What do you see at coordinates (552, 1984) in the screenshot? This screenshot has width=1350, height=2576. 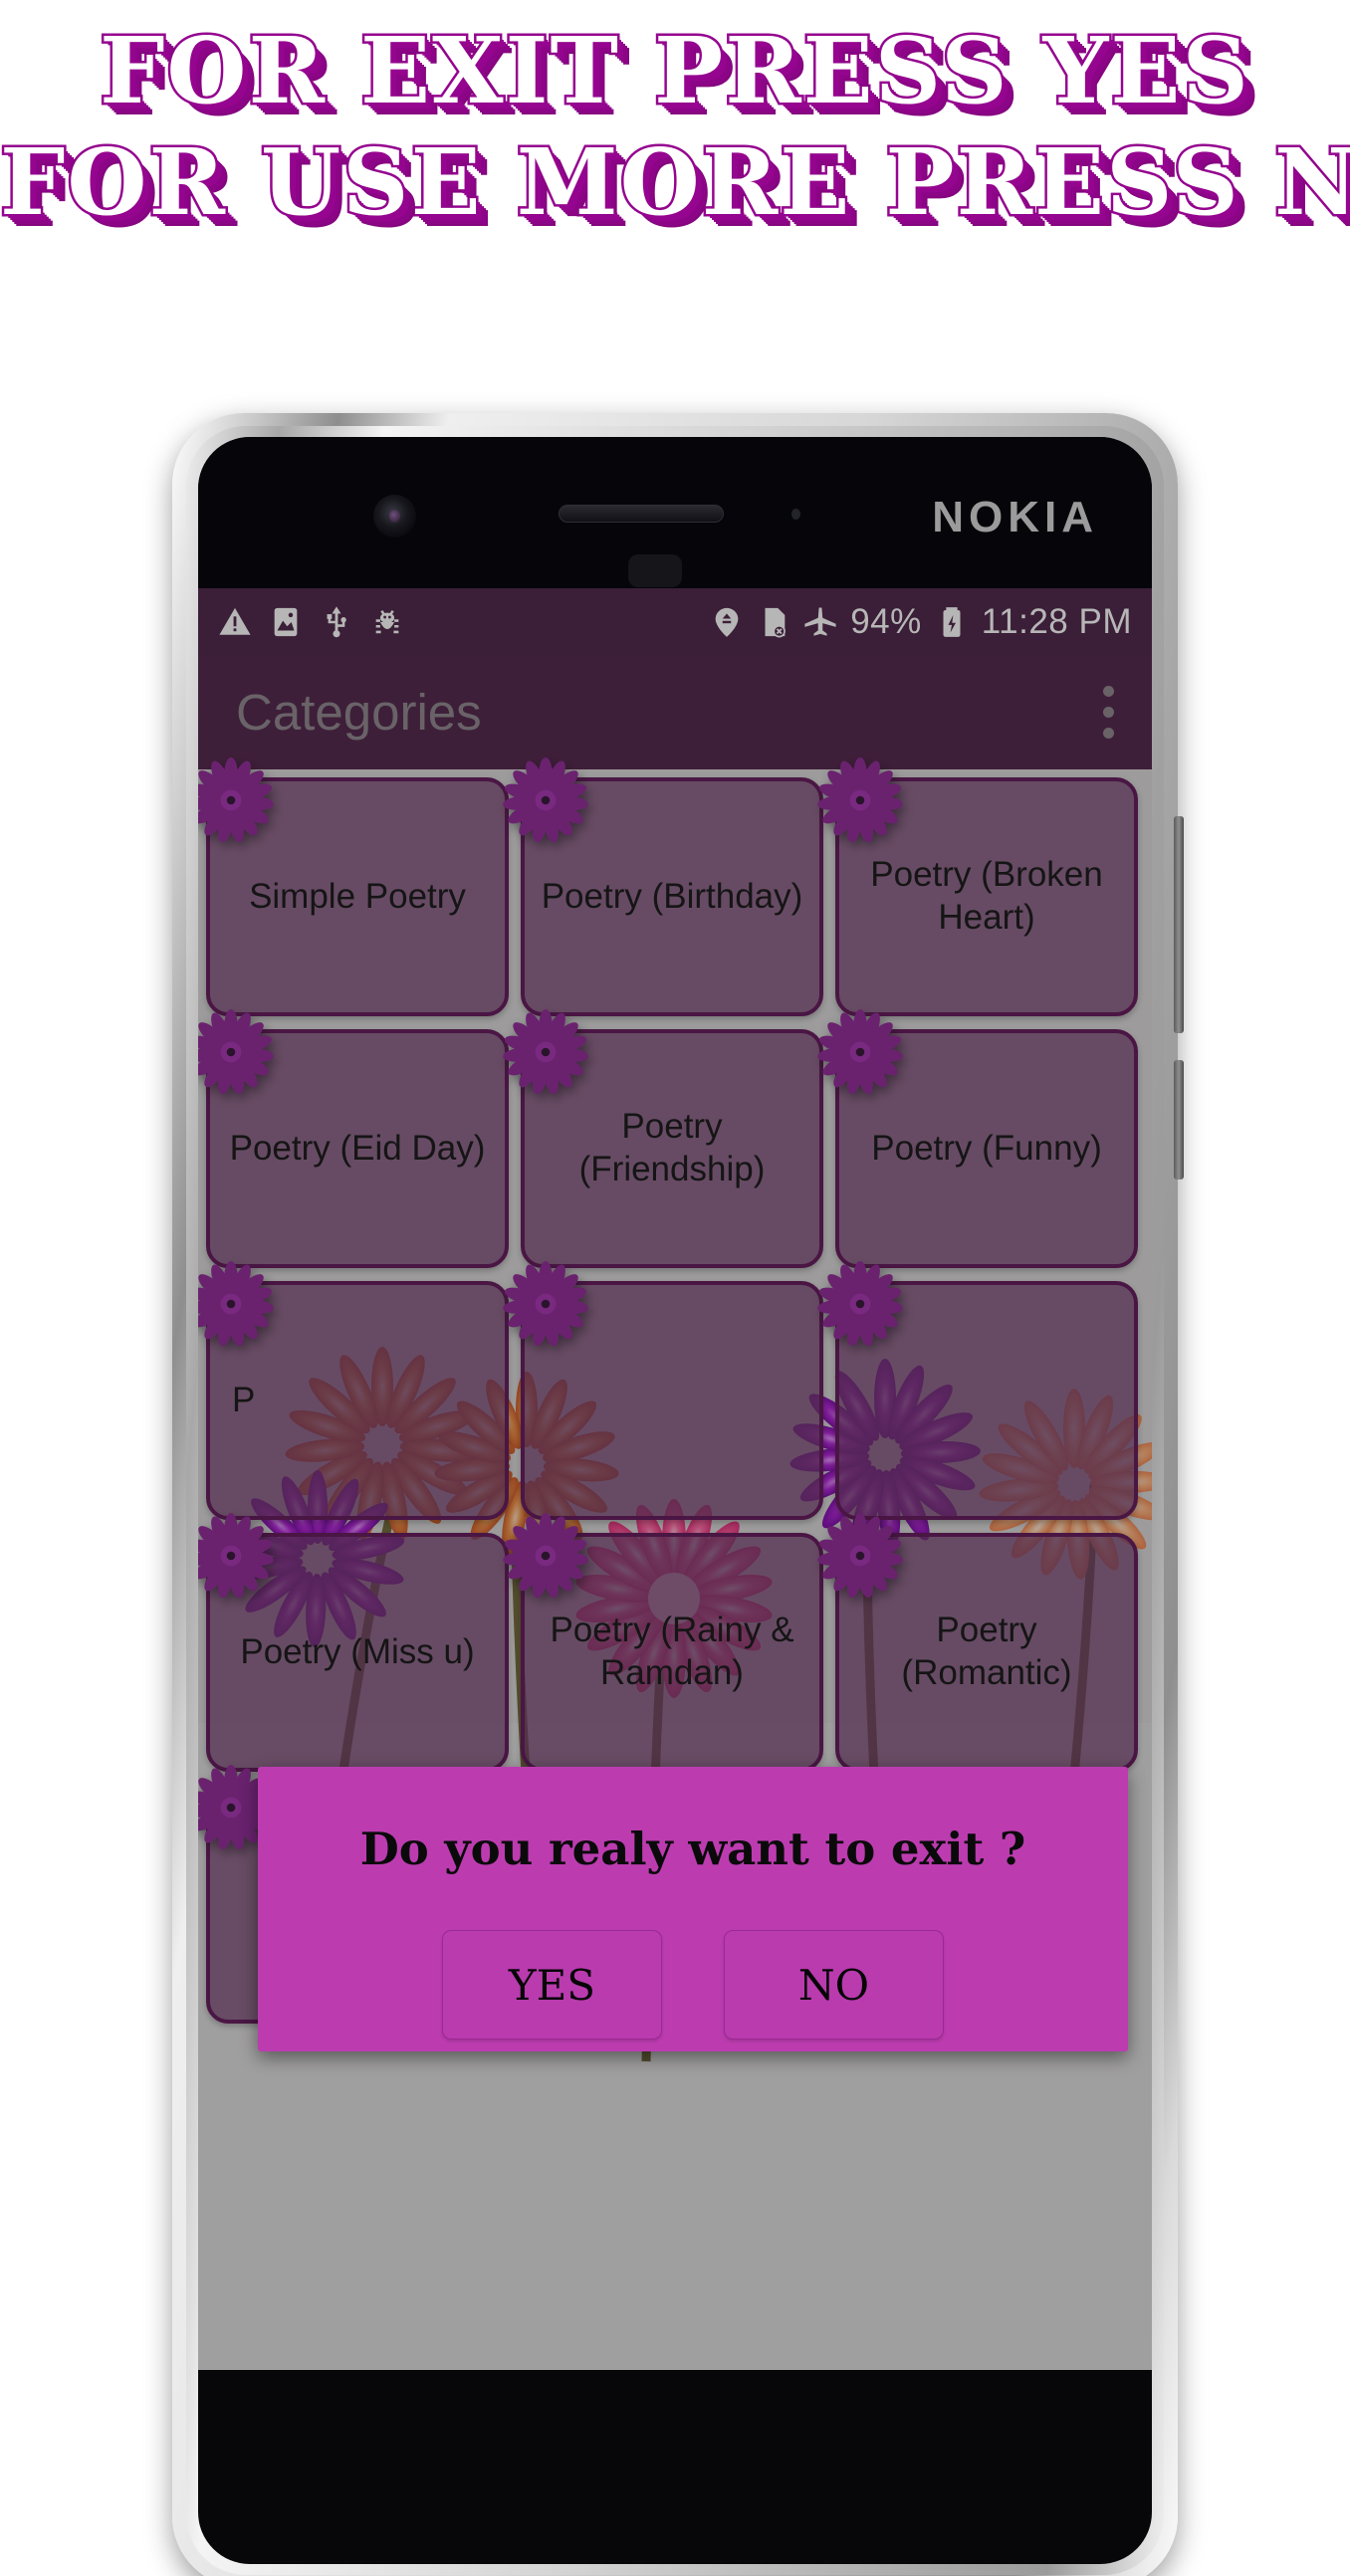 I see `yes-button: YES` at bounding box center [552, 1984].